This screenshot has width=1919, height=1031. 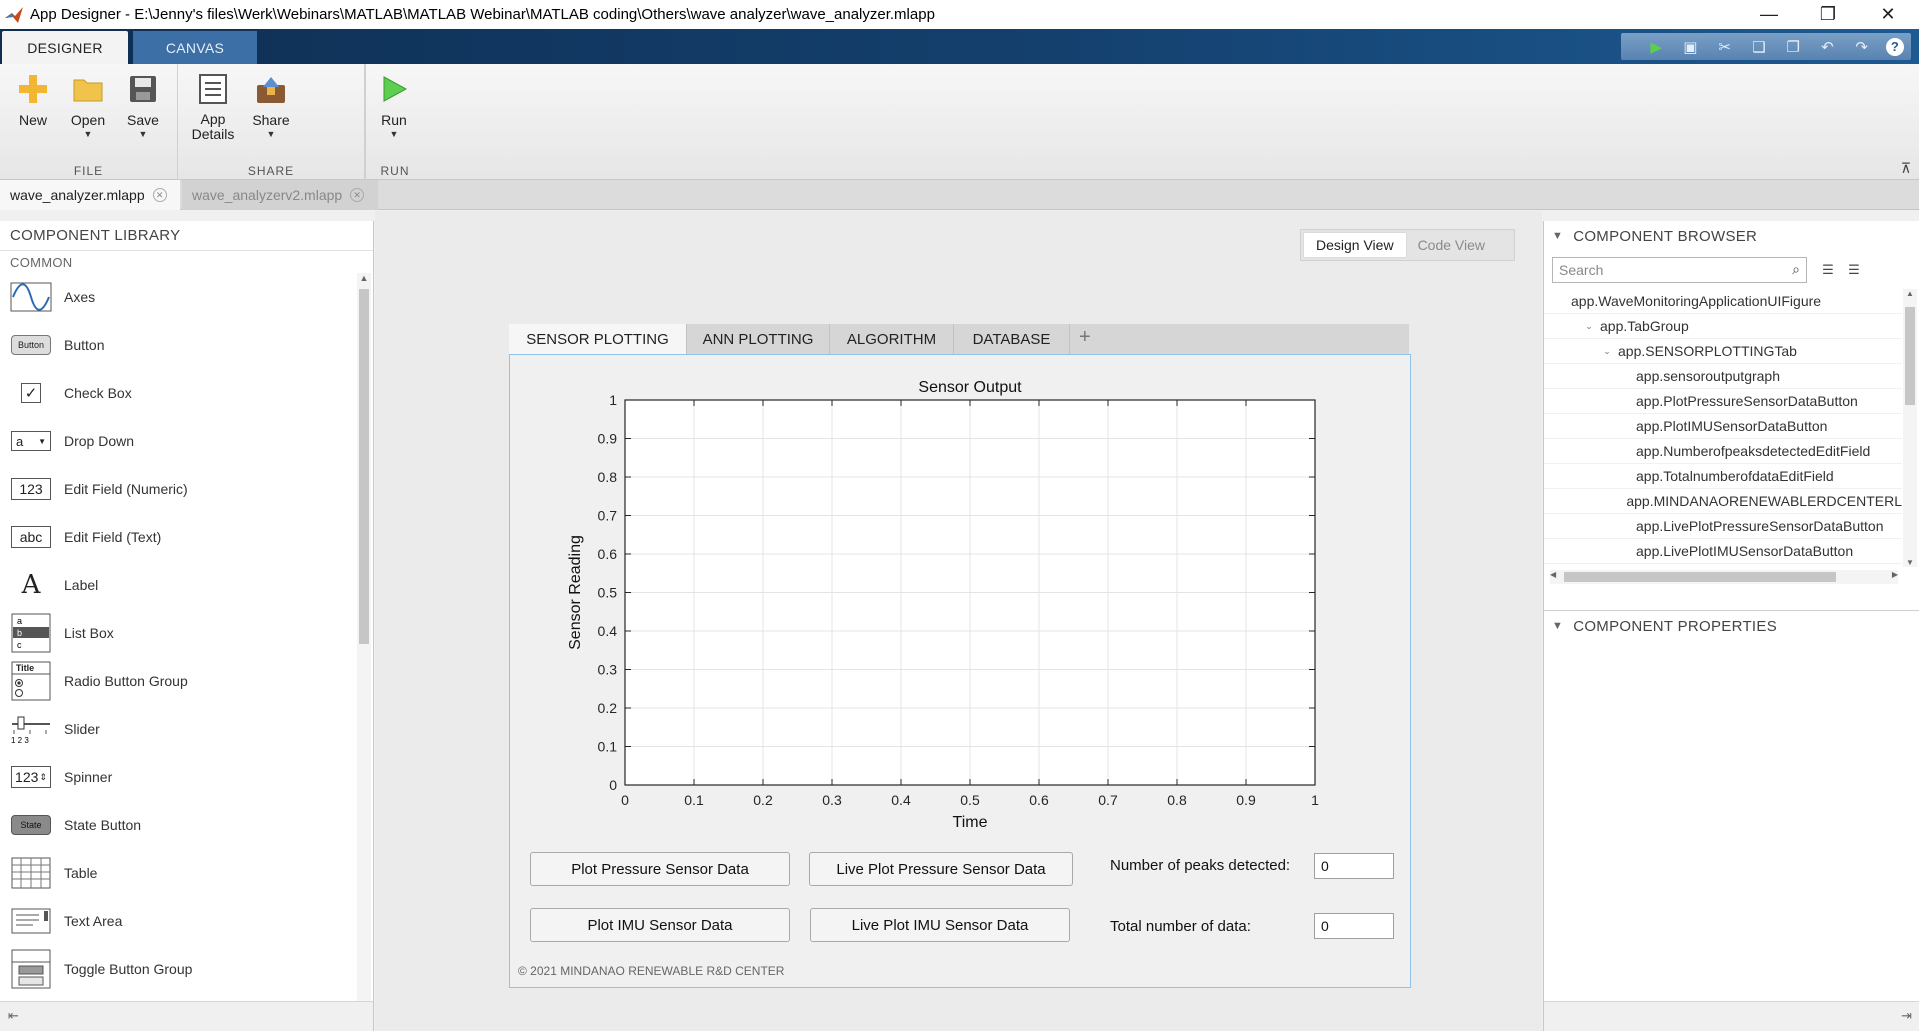 What do you see at coordinates (1723, 426) in the screenshot?
I see `tree-node: app.PlotIMUSensorDataButton` at bounding box center [1723, 426].